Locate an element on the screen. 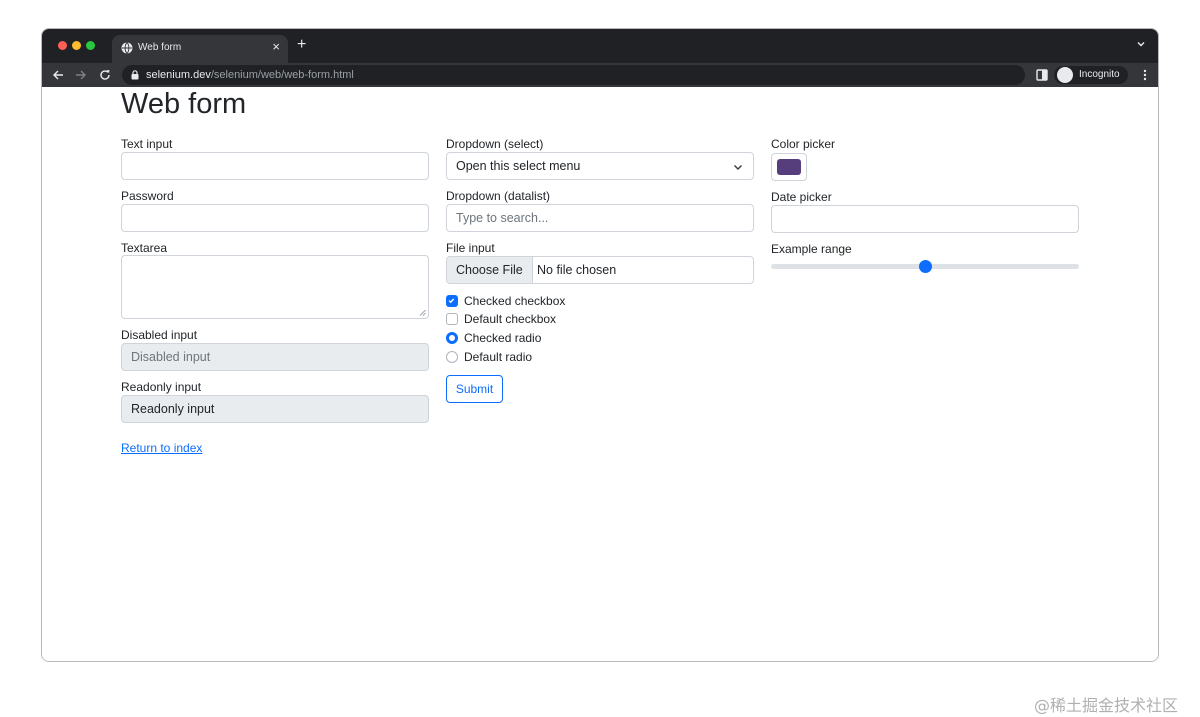  side-panel-icon is located at coordinates (1042, 75).